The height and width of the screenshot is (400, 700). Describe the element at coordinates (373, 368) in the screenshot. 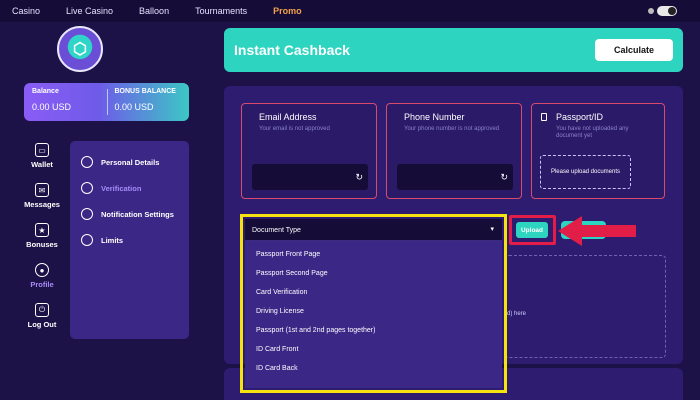

I see `option-id-card-back: ID Card Back` at that location.